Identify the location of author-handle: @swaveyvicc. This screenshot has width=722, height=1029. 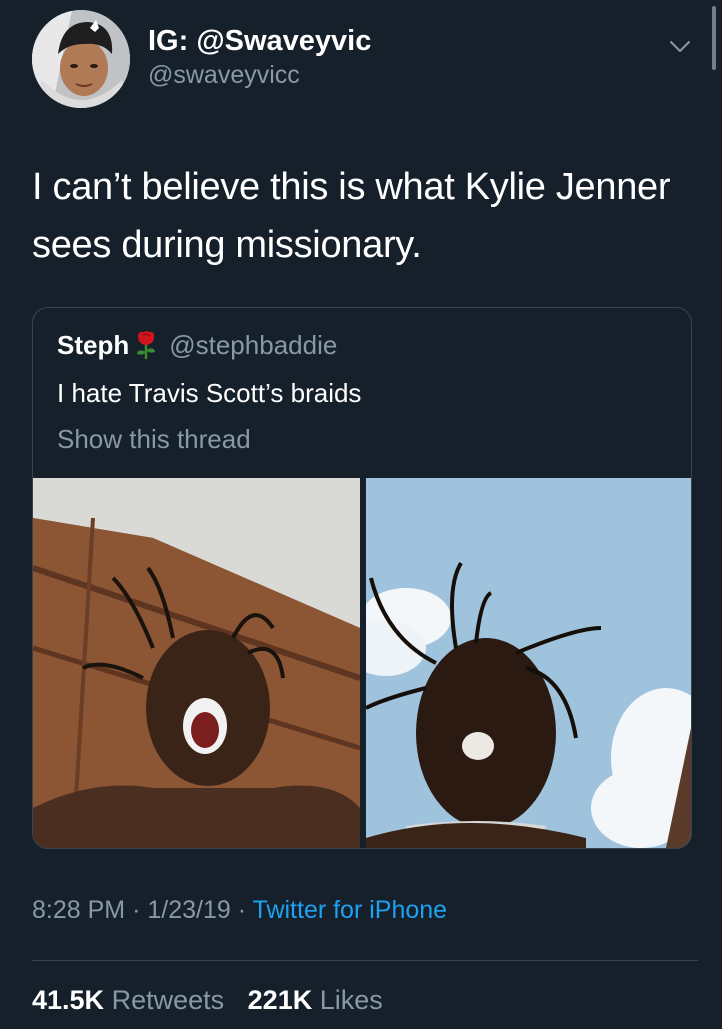
(259, 75).